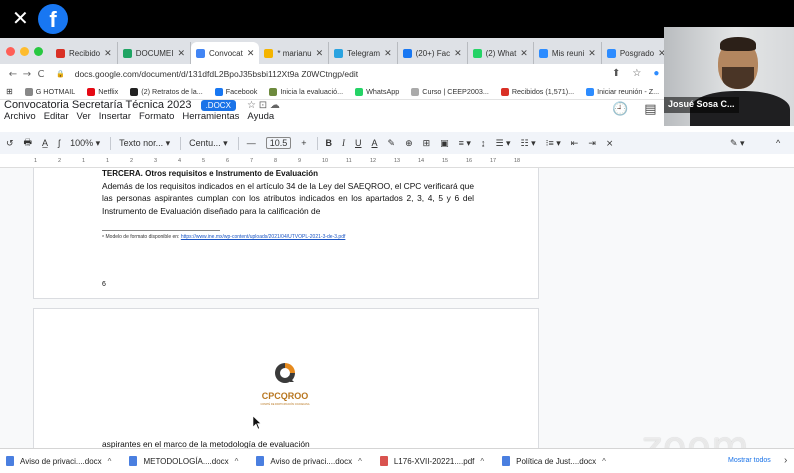 The image size is (794, 473). What do you see at coordinates (501, 53) in the screenshot?
I see `browser-tab: (2) What ✕` at bounding box center [501, 53].